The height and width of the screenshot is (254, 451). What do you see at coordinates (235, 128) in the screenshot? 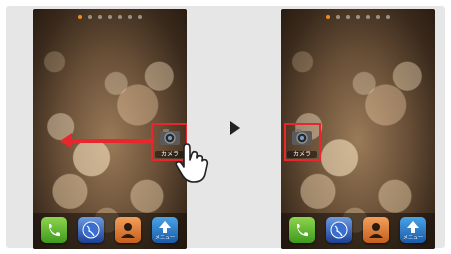
I see `next-step-arrow-icon` at bounding box center [235, 128].